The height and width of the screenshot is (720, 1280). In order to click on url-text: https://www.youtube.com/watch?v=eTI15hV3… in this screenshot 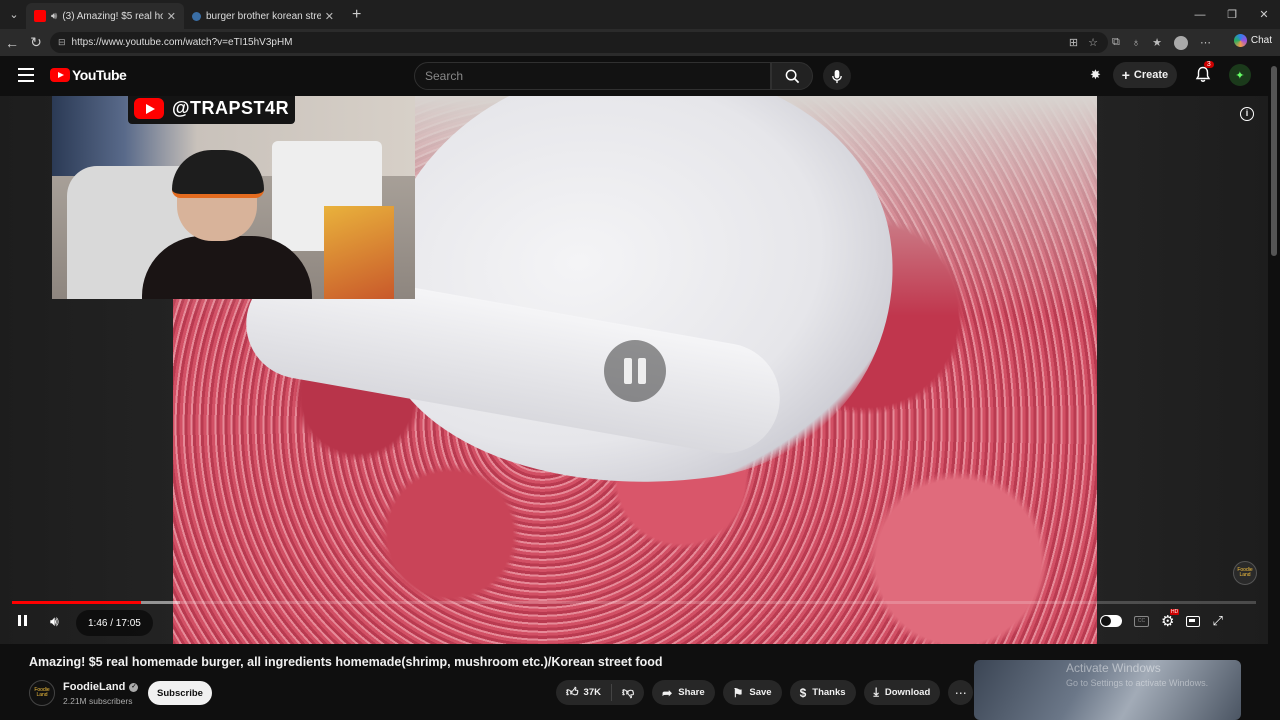, I will do `click(182, 42)`.